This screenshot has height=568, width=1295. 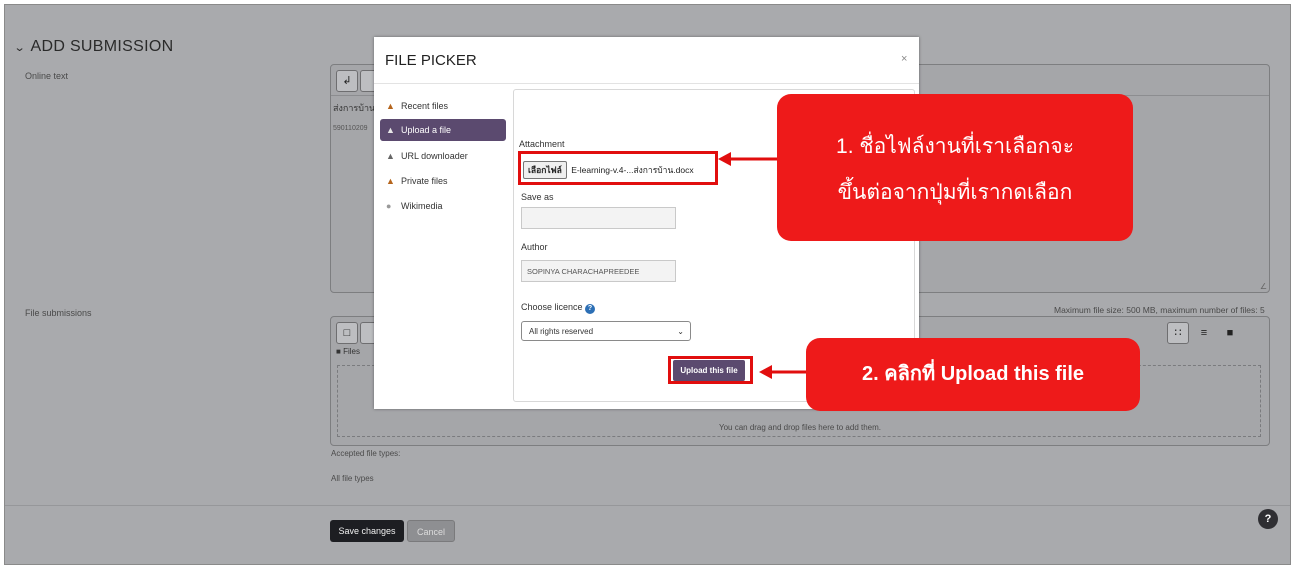 I want to click on repo-upload-a-file: ▲ Upload a file, so click(x=443, y=130).